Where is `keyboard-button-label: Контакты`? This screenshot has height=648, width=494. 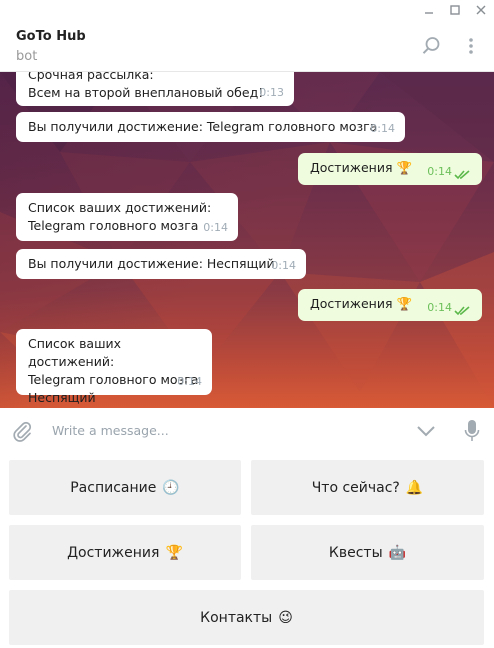 keyboard-button-label: Контакты is located at coordinates (236, 617).